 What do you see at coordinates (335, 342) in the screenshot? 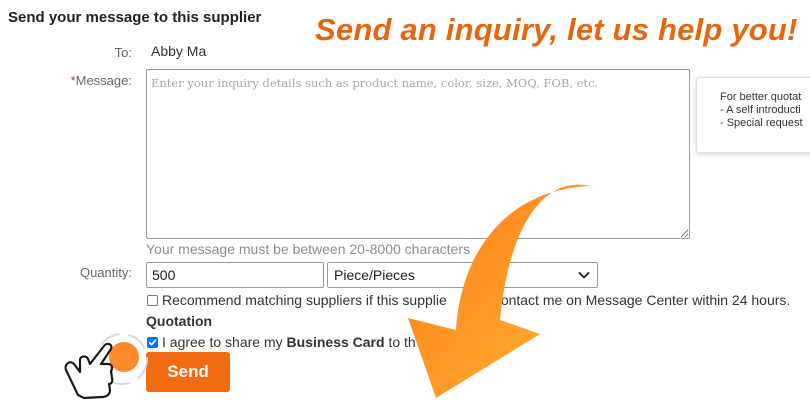
I see `agree-text-bold: Business Card` at bounding box center [335, 342].